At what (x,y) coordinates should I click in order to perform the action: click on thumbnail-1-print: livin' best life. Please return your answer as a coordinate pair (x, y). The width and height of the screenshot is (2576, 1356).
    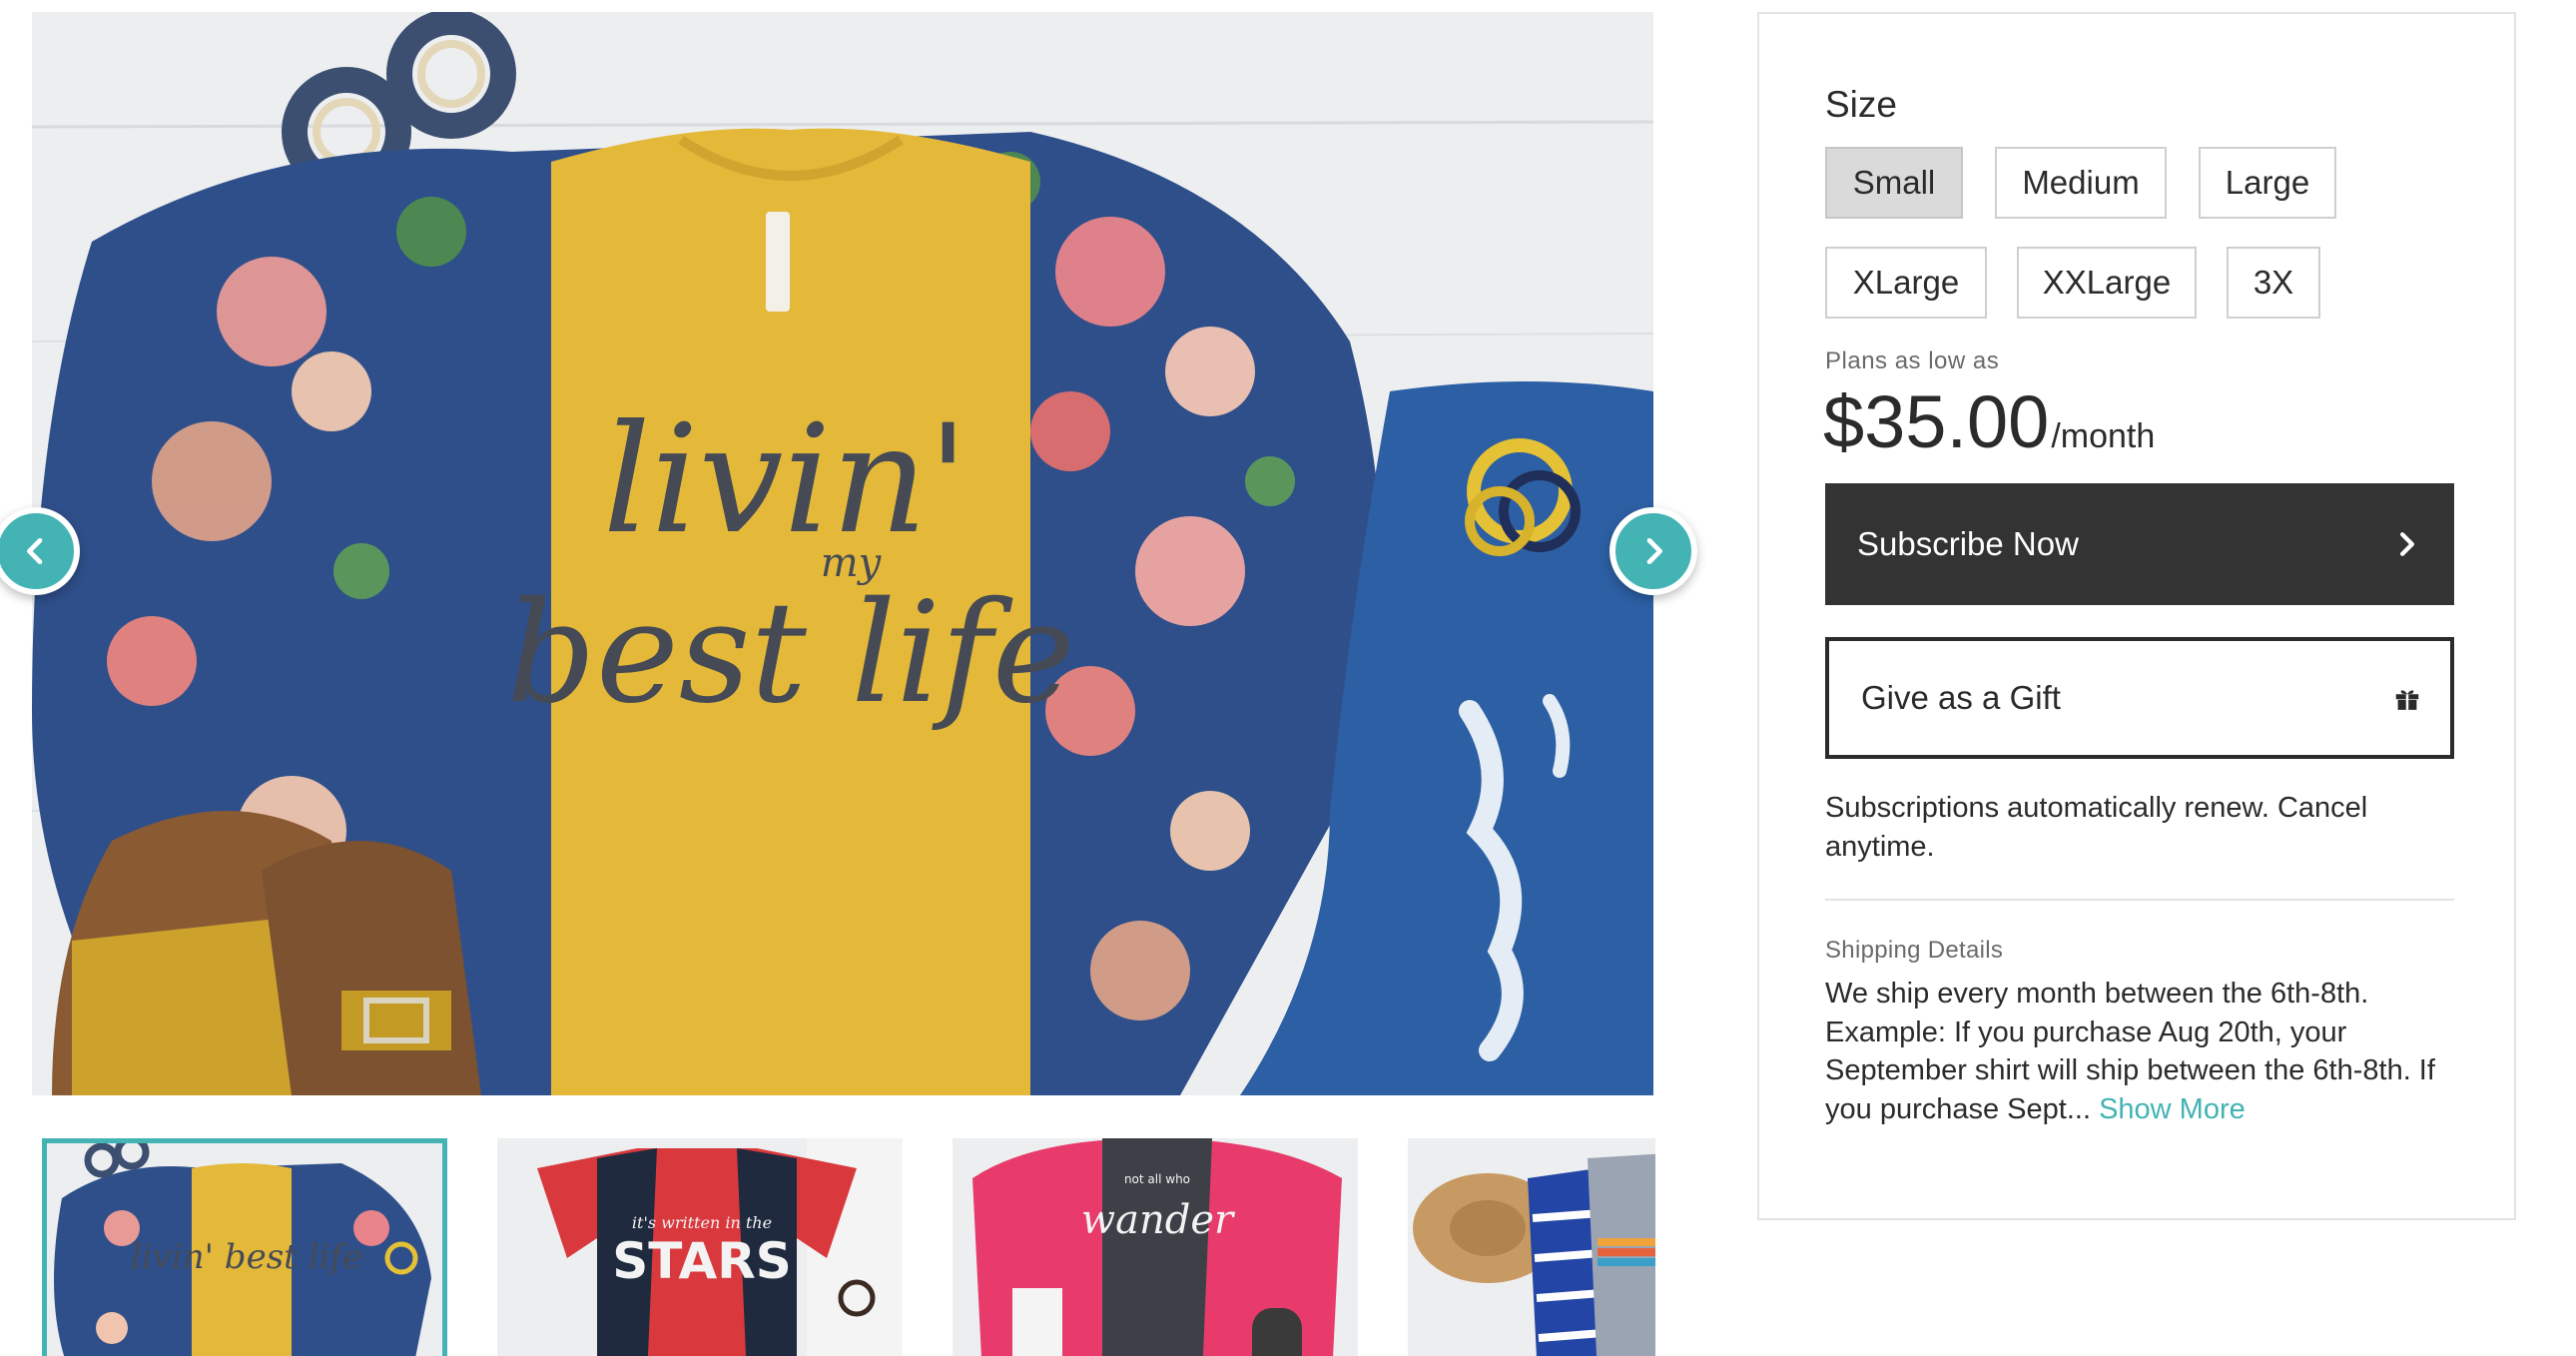
    Looking at the image, I should click on (247, 1257).